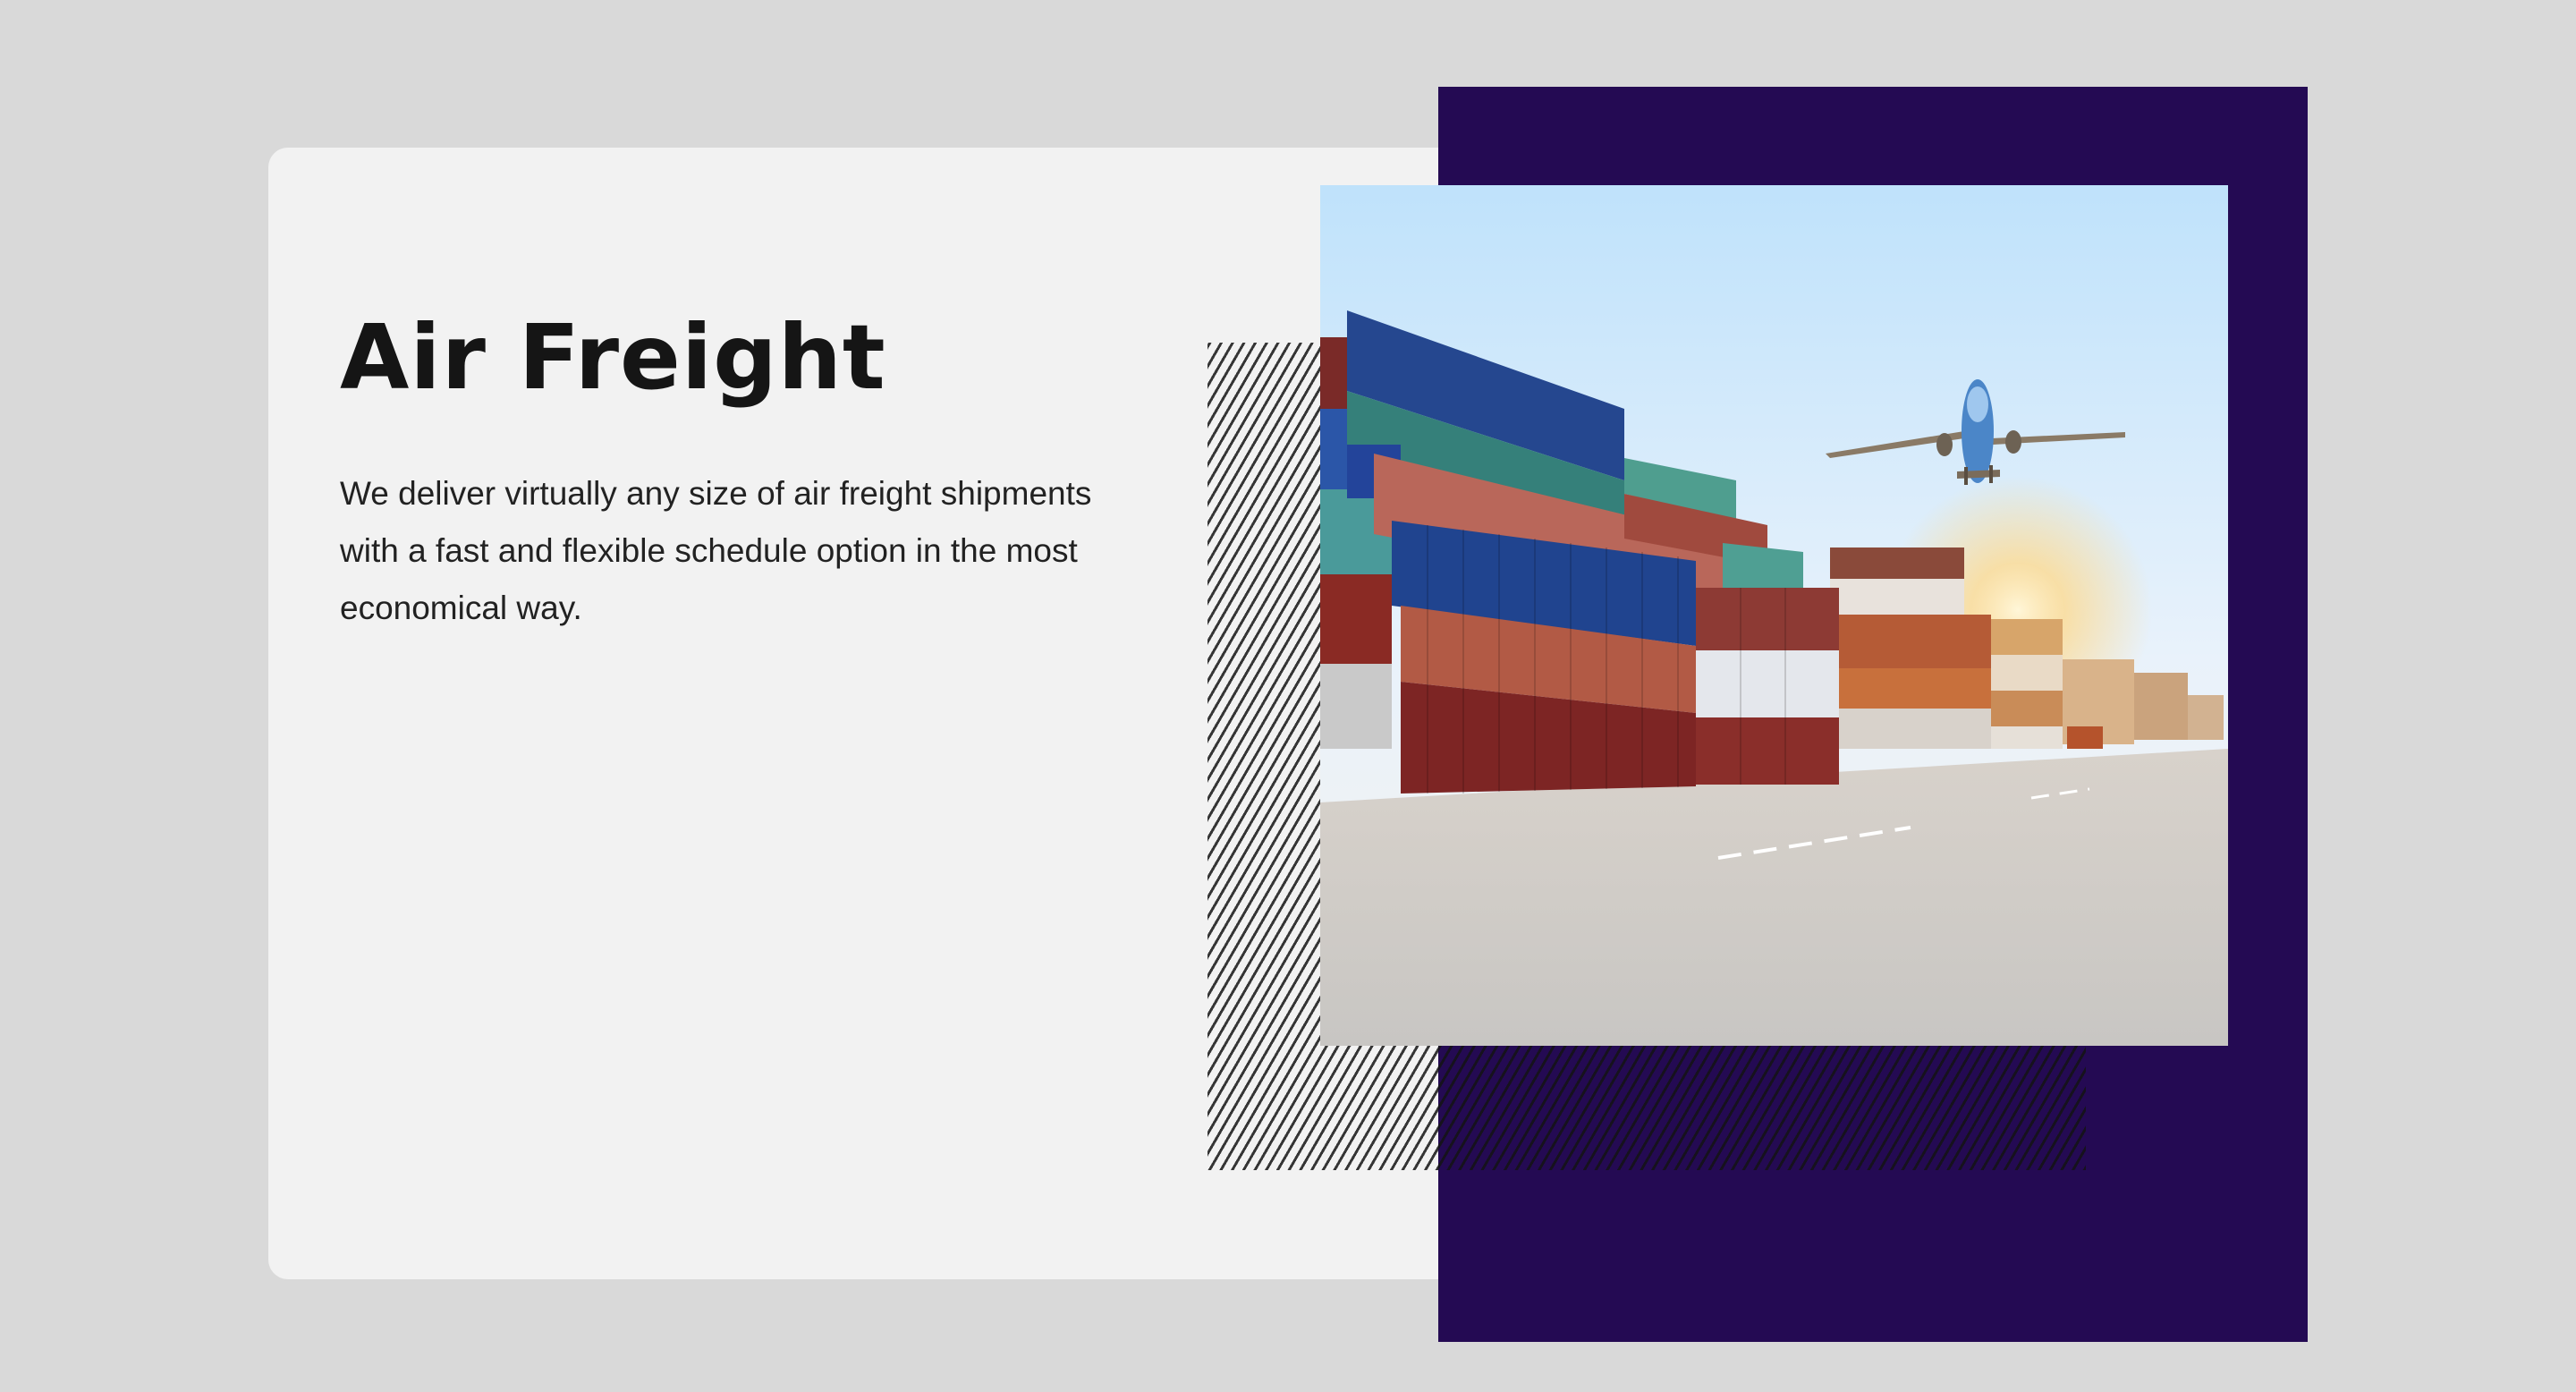 This screenshot has height=1392, width=2576. Describe the element at coordinates (613, 357) in the screenshot. I see `page-title: Air Freight` at that location.